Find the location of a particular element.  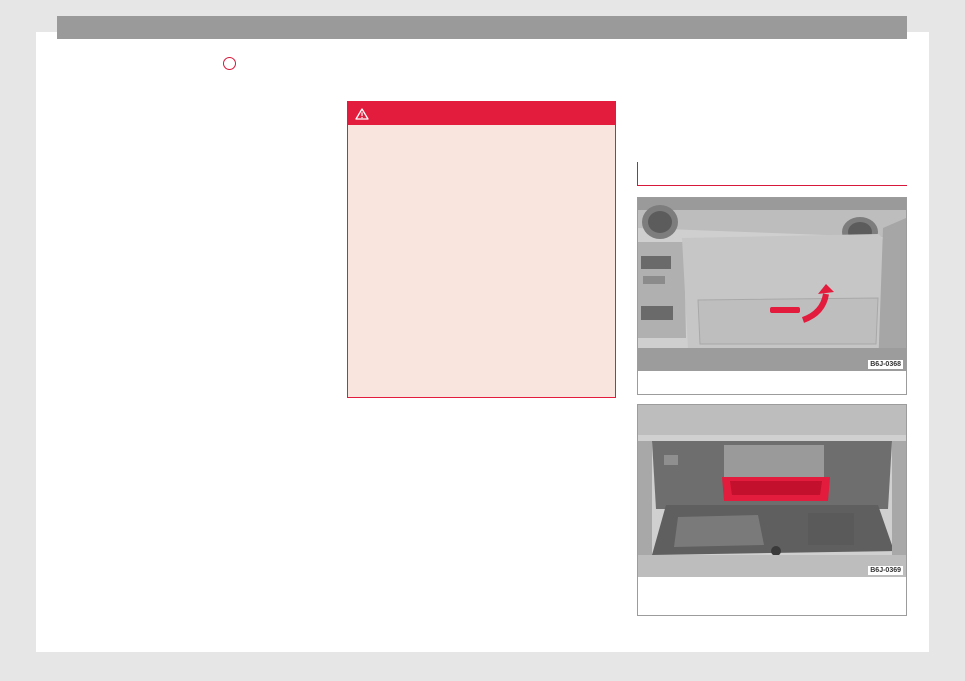

glove-box-illustration is located at coordinates (772, 491).